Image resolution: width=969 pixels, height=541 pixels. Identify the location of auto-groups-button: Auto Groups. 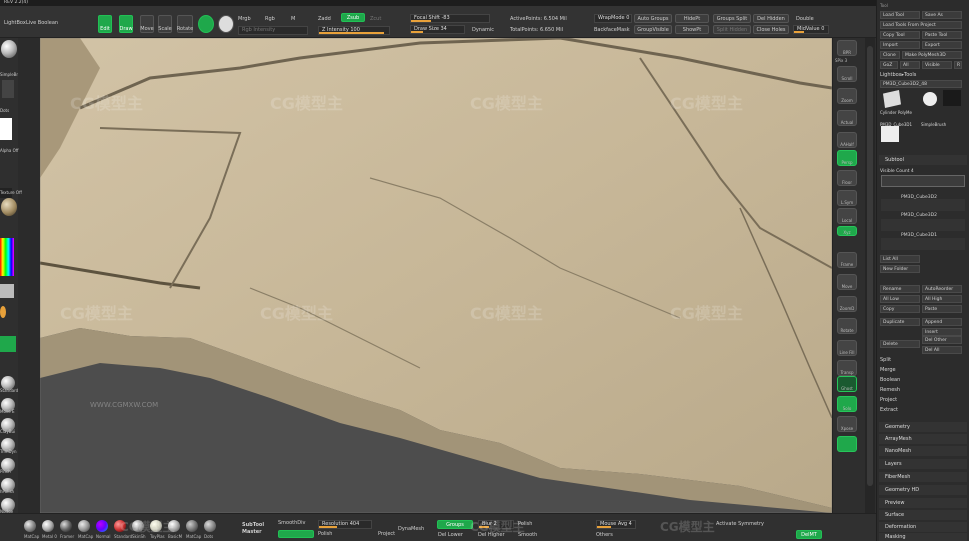
(653, 18).